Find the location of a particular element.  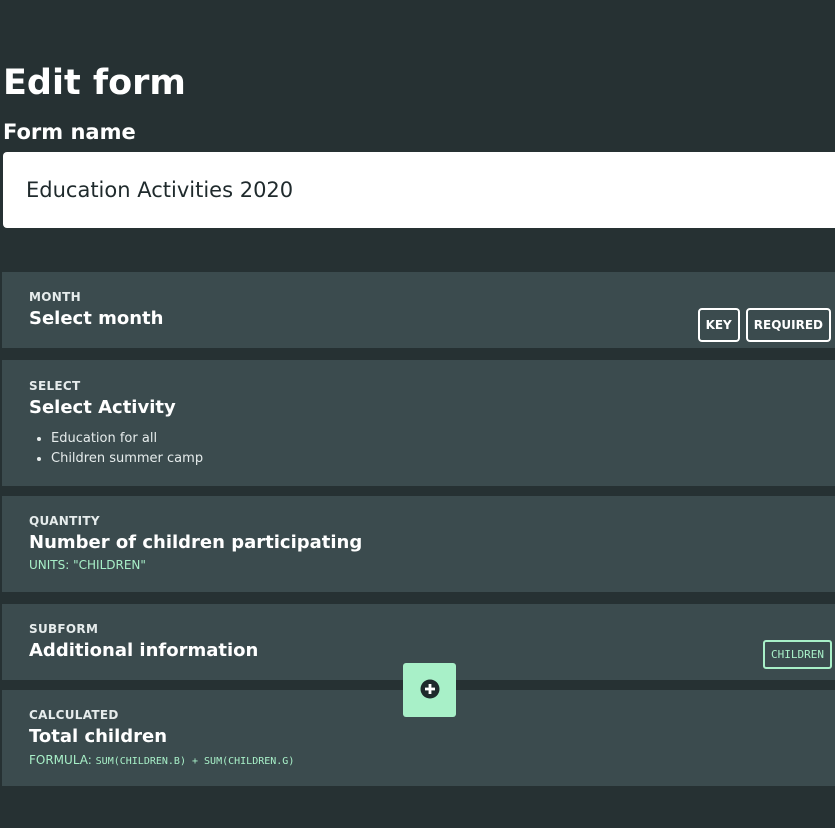

formula-label: FORMULA: is located at coordinates (60, 760).